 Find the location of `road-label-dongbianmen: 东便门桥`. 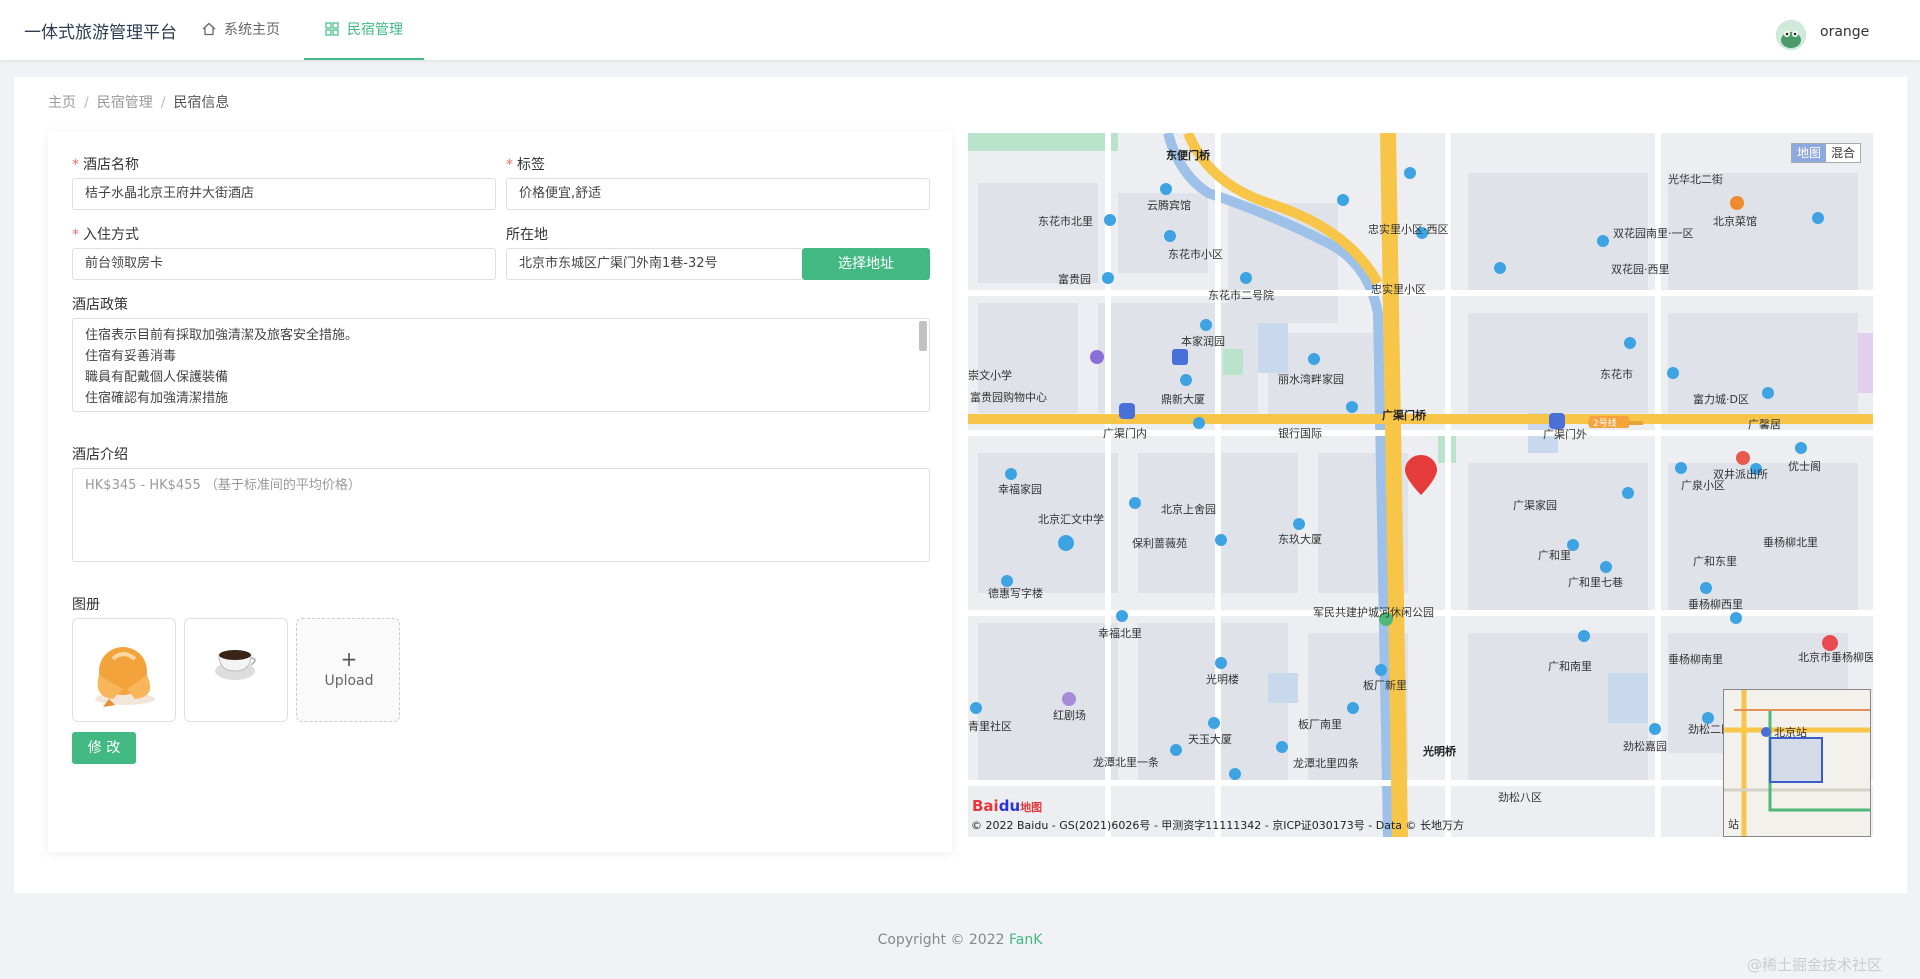

road-label-dongbianmen: 东便门桥 is located at coordinates (1188, 155).